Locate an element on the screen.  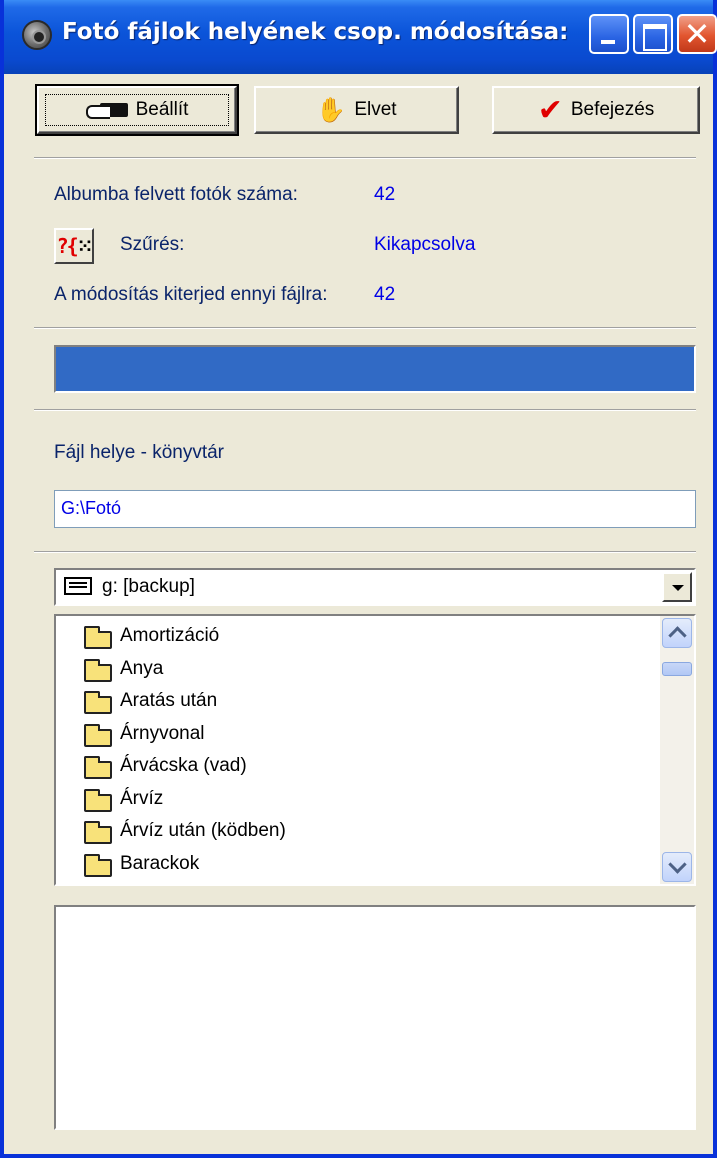
vertical-scrollbar is located at coordinates (677, 750).